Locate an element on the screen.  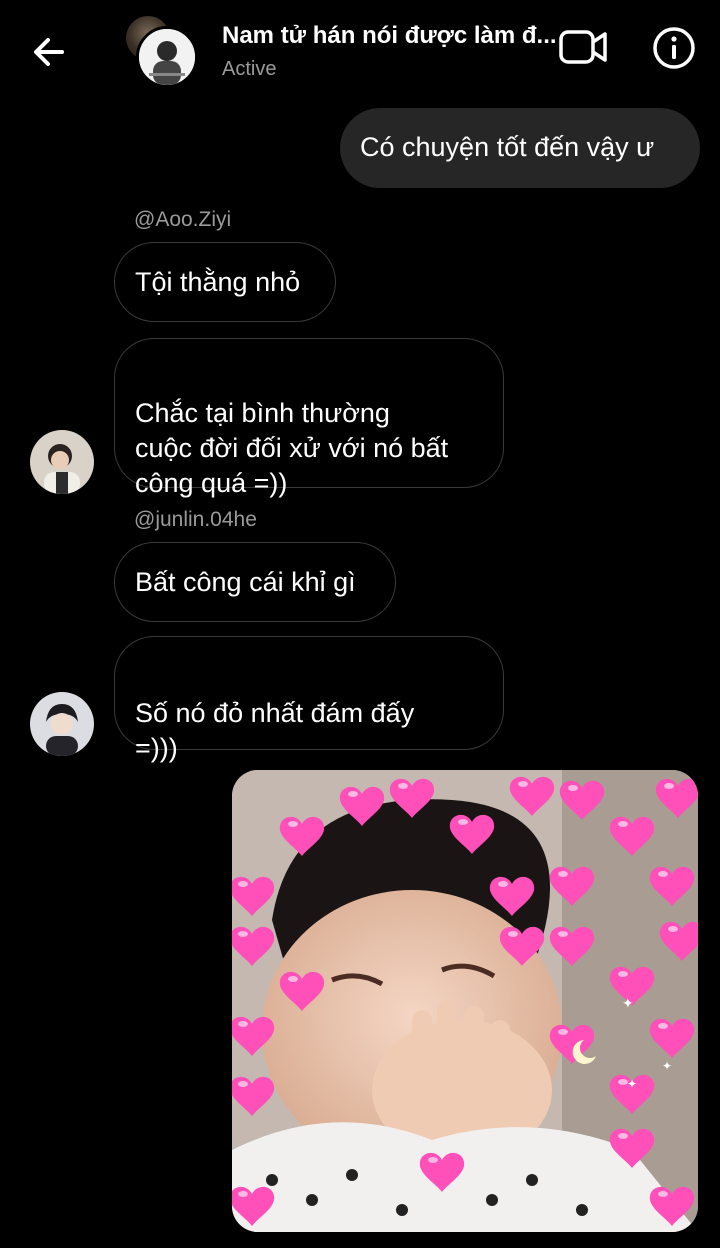
incoming-message-bubble: Tội thằng nhỏ is located at coordinates (225, 282).